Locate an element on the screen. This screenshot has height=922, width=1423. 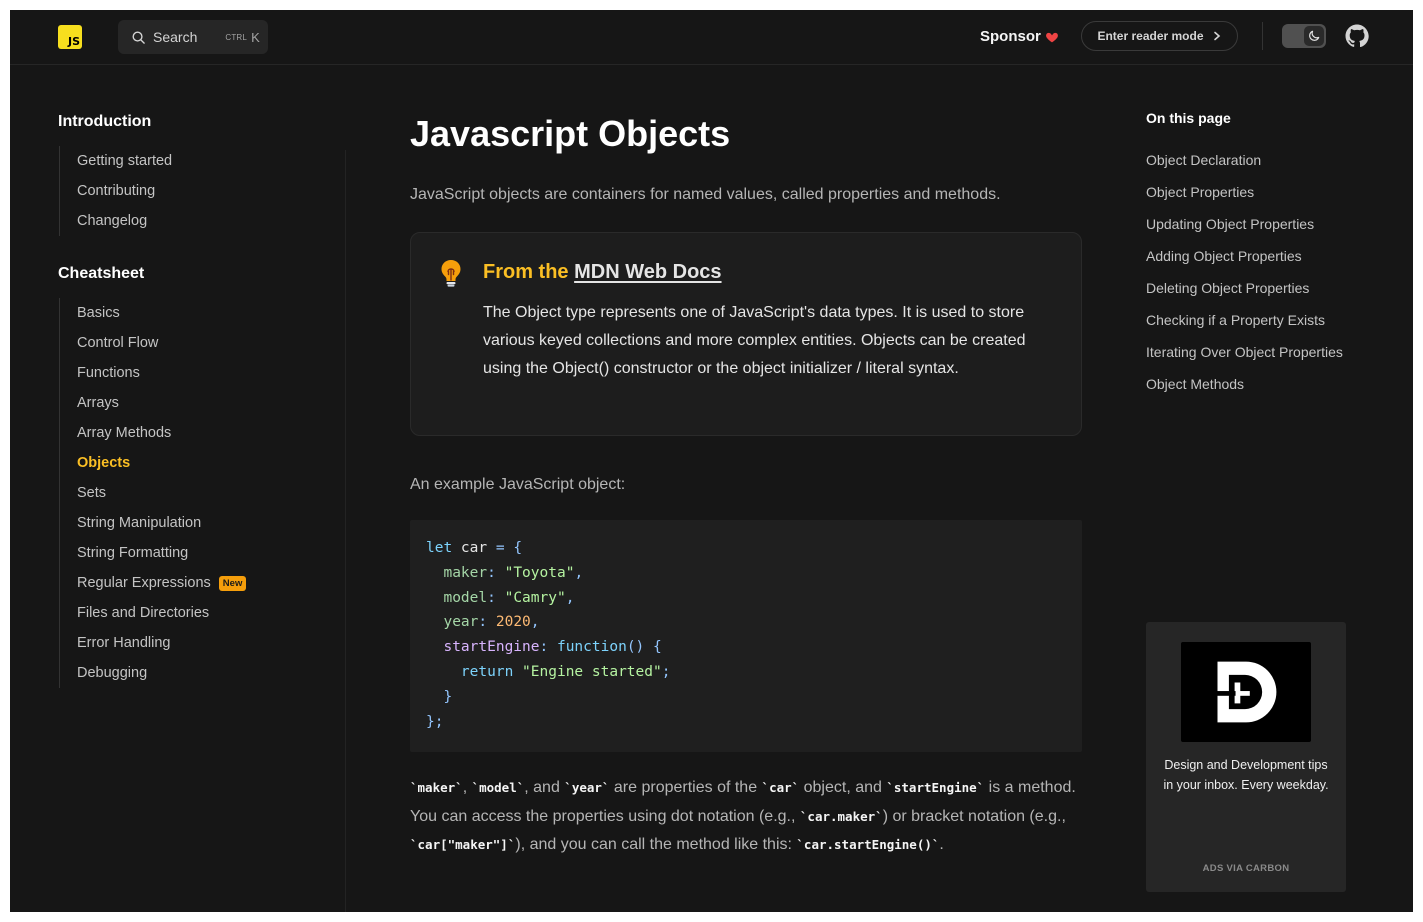
ad-logo-icon is located at coordinates (1243, 692).